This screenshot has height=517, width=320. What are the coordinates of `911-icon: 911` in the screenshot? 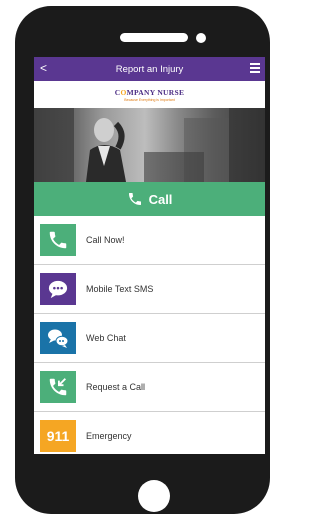 It's located at (58, 436).